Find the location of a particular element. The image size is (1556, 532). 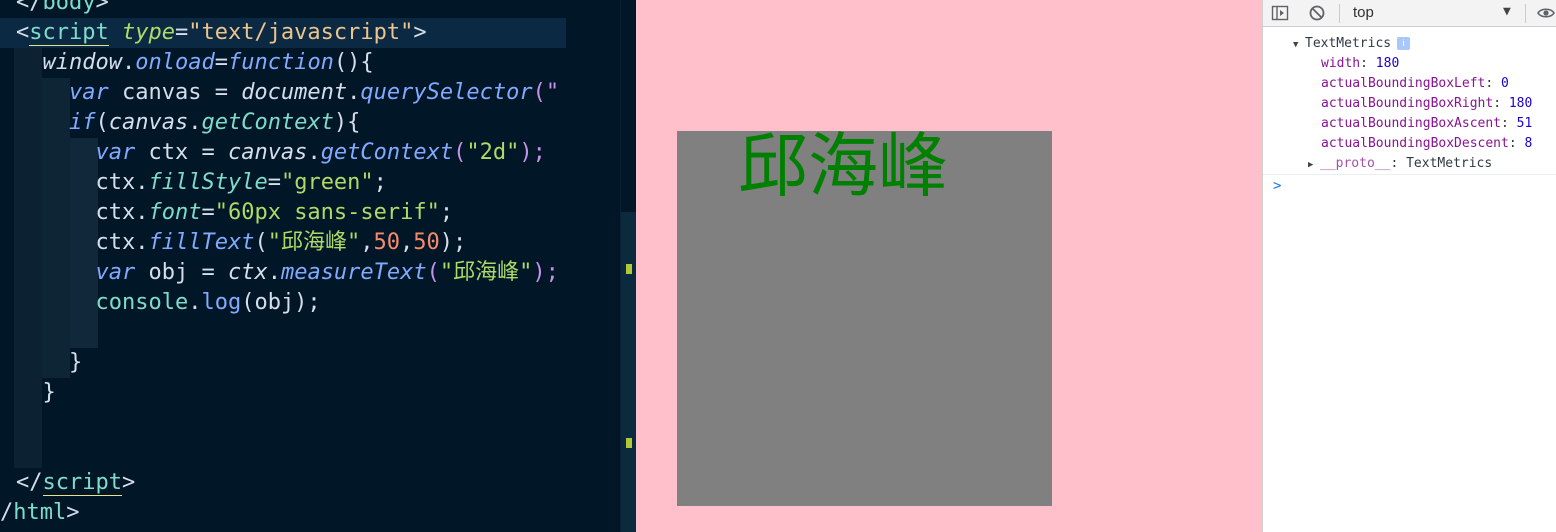

code-line: if(canvas.getContext){ is located at coordinates (180, 123).